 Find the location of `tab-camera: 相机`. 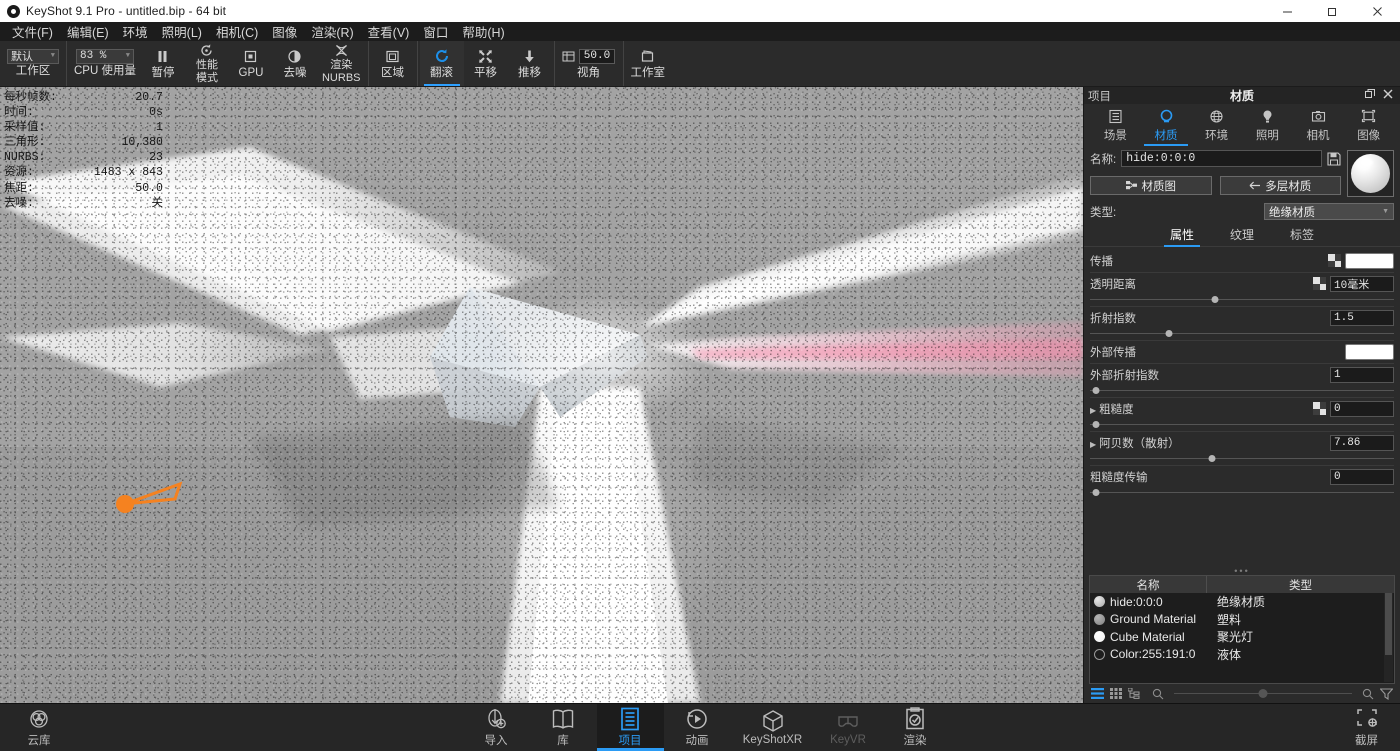

tab-camera: 相机 is located at coordinates (1318, 125).